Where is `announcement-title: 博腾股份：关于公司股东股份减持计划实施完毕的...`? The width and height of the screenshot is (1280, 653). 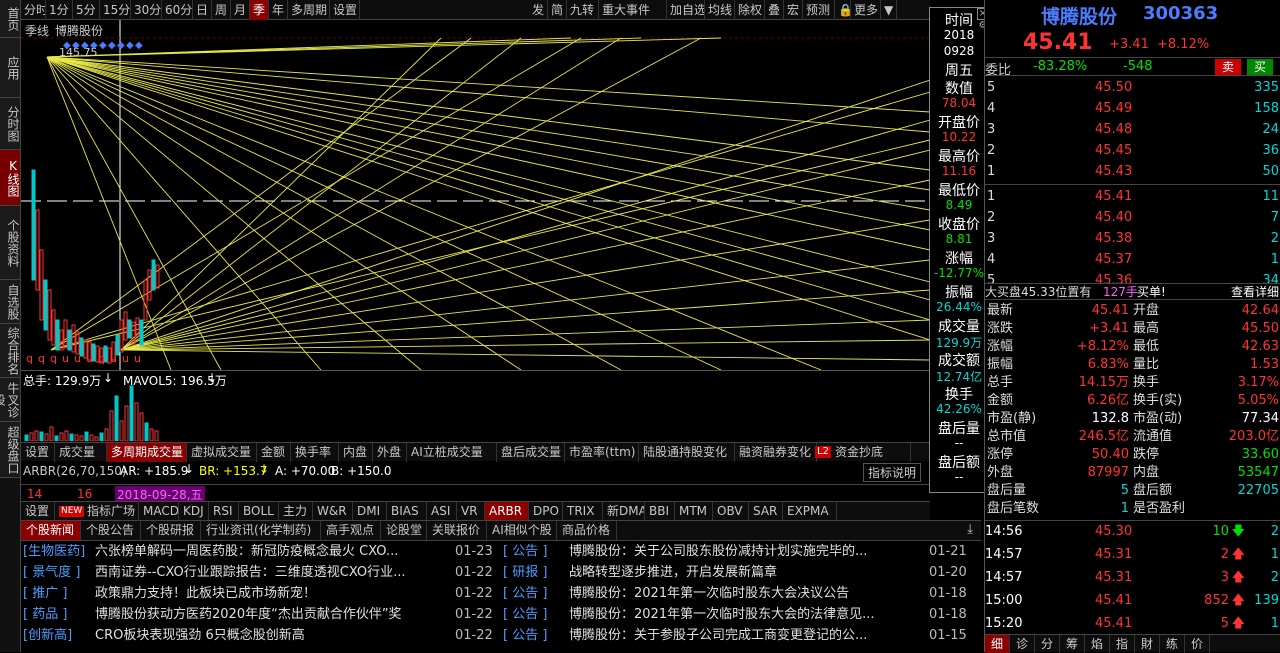 announcement-title: 博腾股份：关于公司股东股份减持计划实施完毕的... is located at coordinates (741, 551).